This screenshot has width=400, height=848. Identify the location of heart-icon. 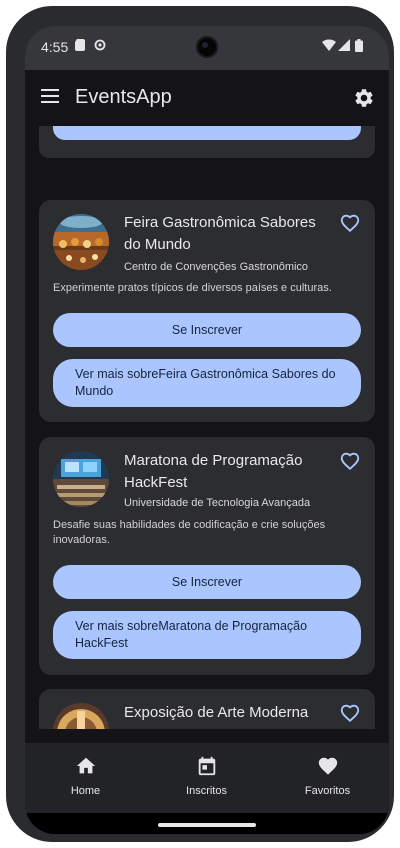
(327, 766).